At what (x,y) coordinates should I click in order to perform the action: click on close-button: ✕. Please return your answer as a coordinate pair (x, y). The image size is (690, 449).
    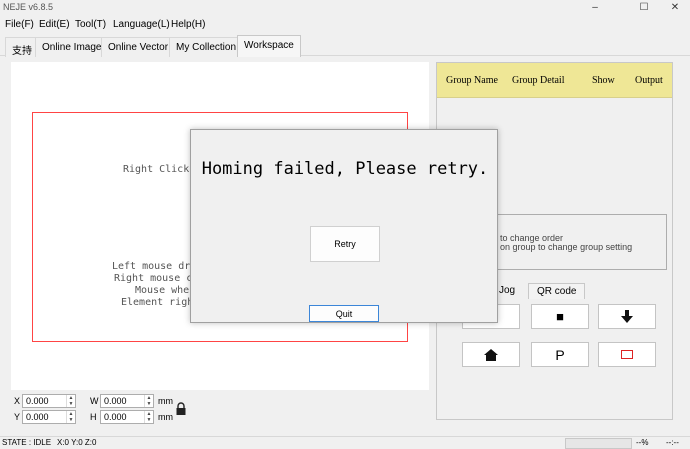
    Looking at the image, I should click on (675, 8).